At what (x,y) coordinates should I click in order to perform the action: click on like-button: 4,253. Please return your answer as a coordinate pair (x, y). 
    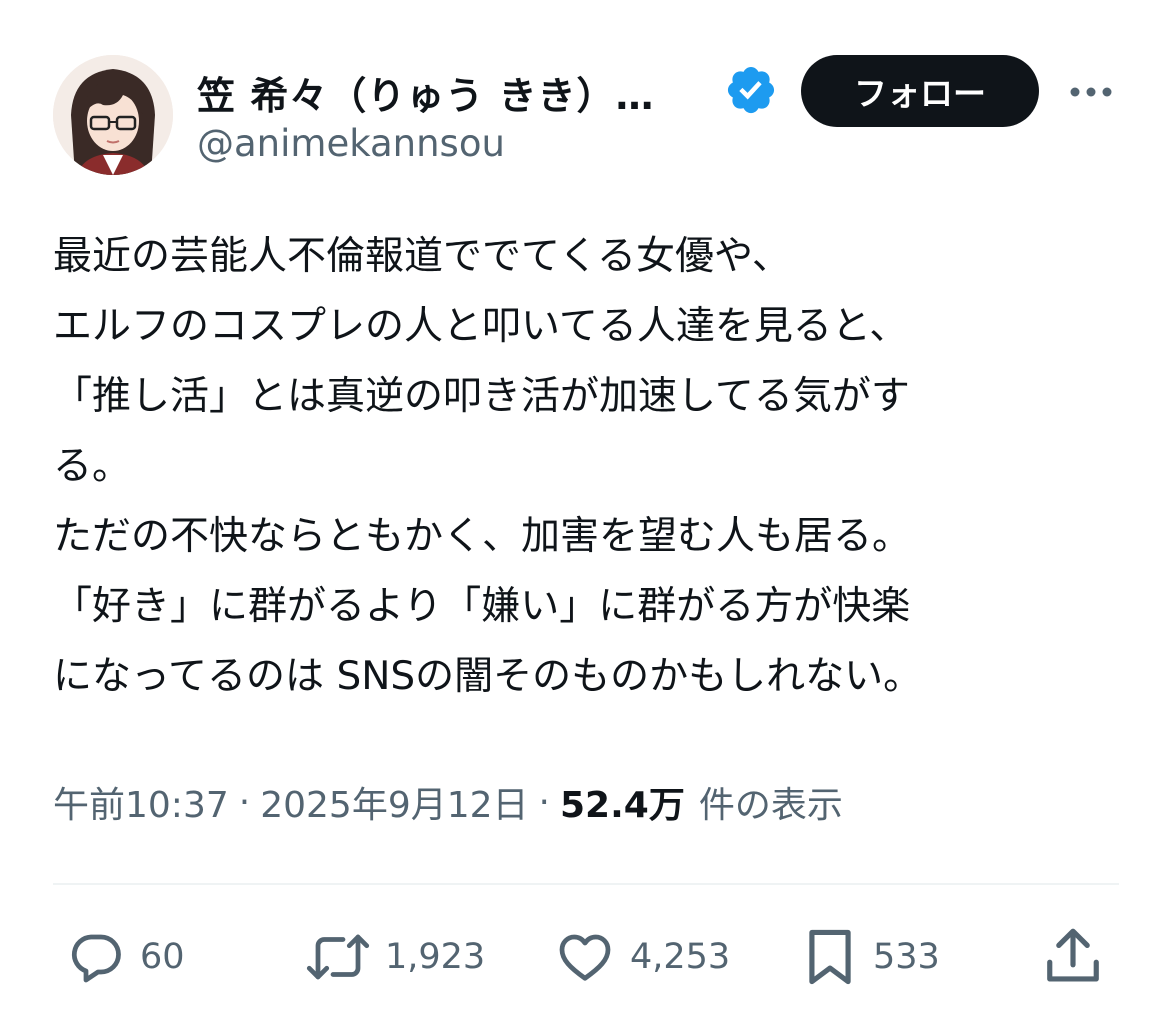
    Looking at the image, I should click on (642, 957).